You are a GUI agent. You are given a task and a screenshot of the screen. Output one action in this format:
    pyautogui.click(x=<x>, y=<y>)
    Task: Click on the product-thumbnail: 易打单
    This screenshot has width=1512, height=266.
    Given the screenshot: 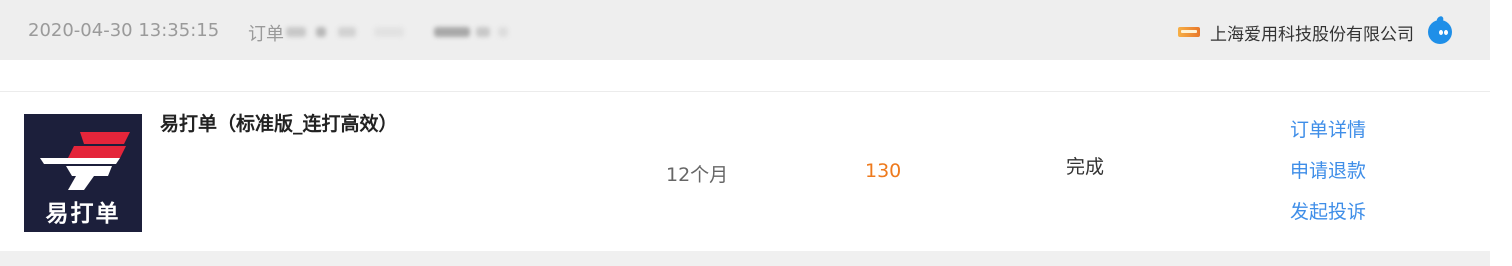 What is the action you would take?
    pyautogui.click(x=83, y=173)
    